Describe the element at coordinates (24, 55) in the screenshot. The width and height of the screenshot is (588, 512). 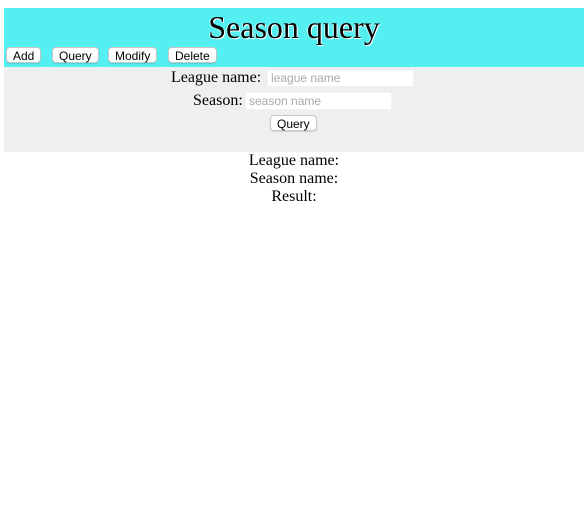
I see `add-button: Add` at that location.